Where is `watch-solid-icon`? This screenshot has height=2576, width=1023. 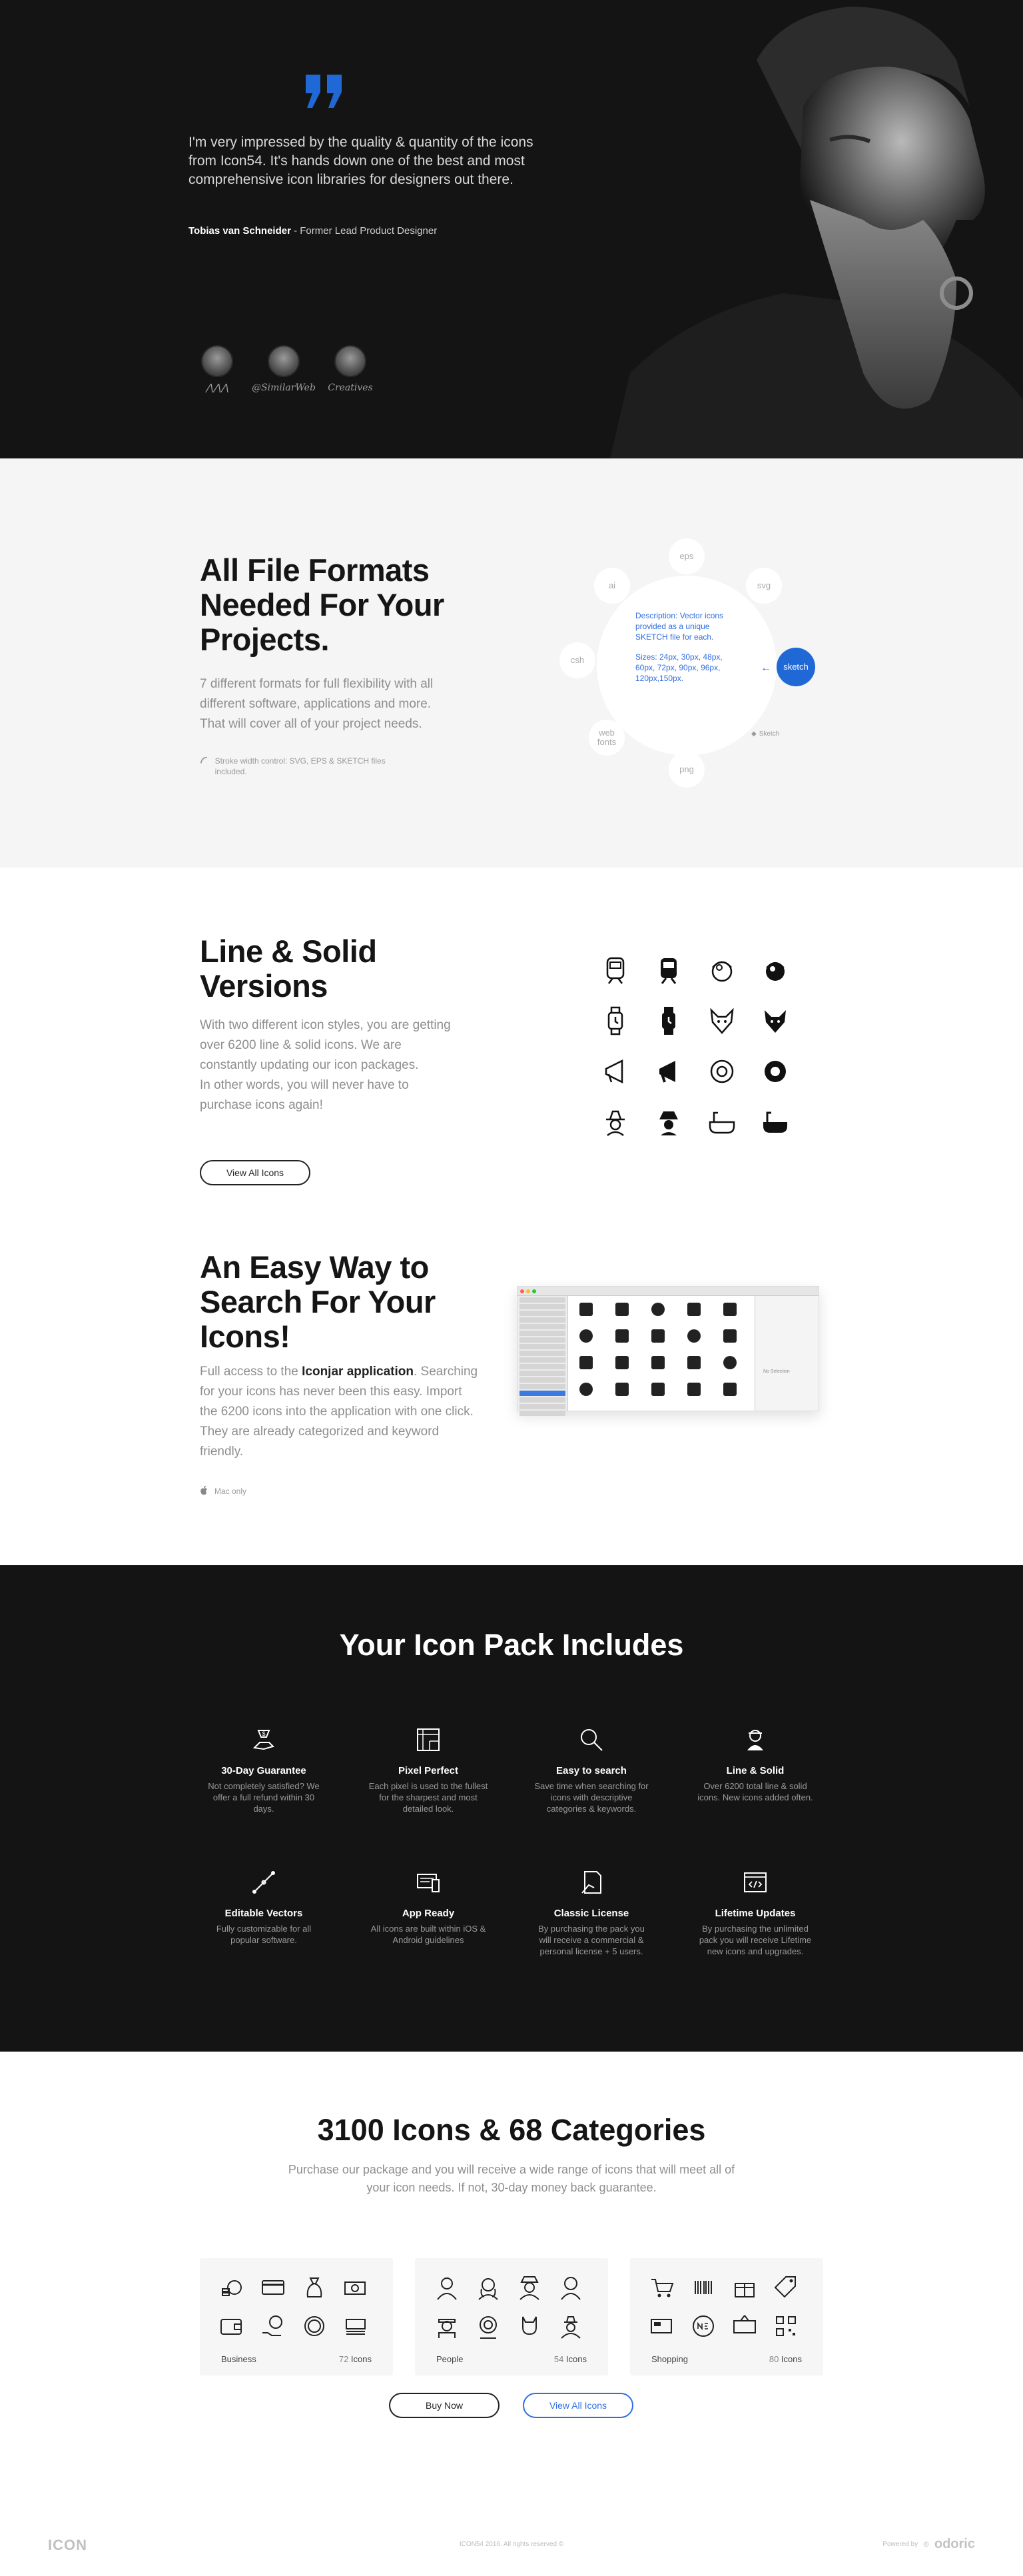 watch-solid-icon is located at coordinates (668, 1021).